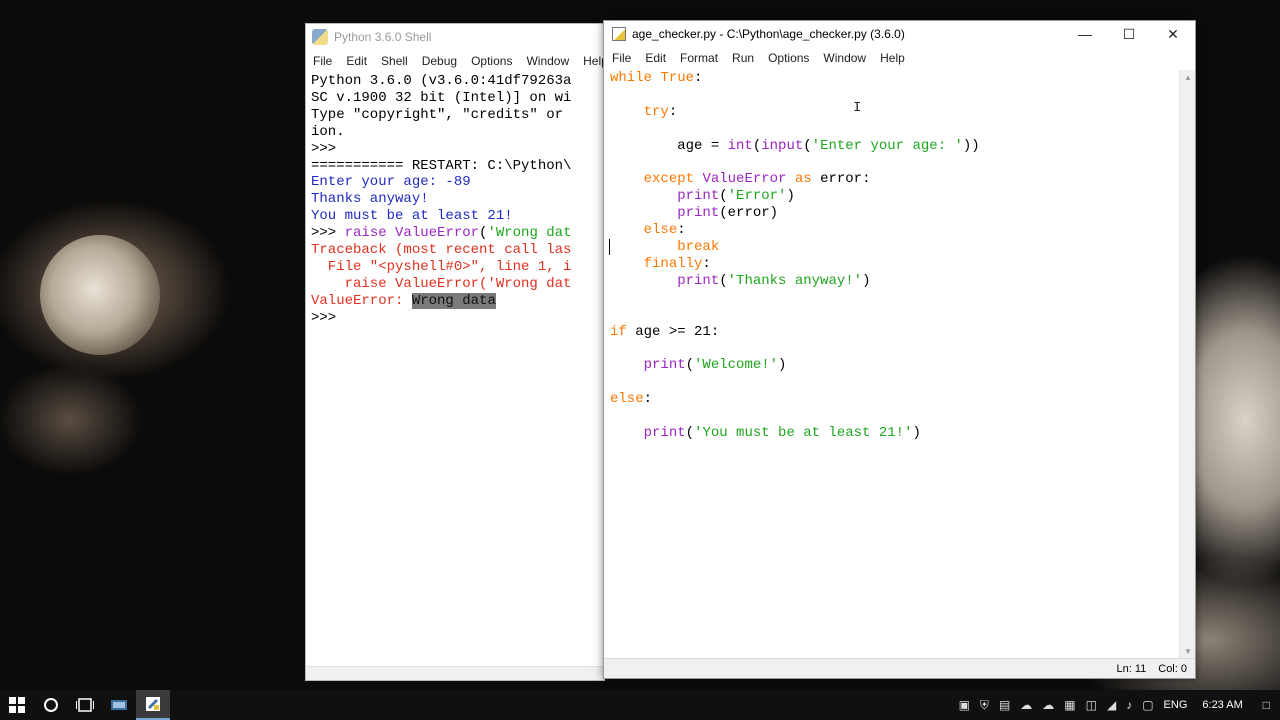  I want to click on close-icon: ✕, so click(1173, 34).